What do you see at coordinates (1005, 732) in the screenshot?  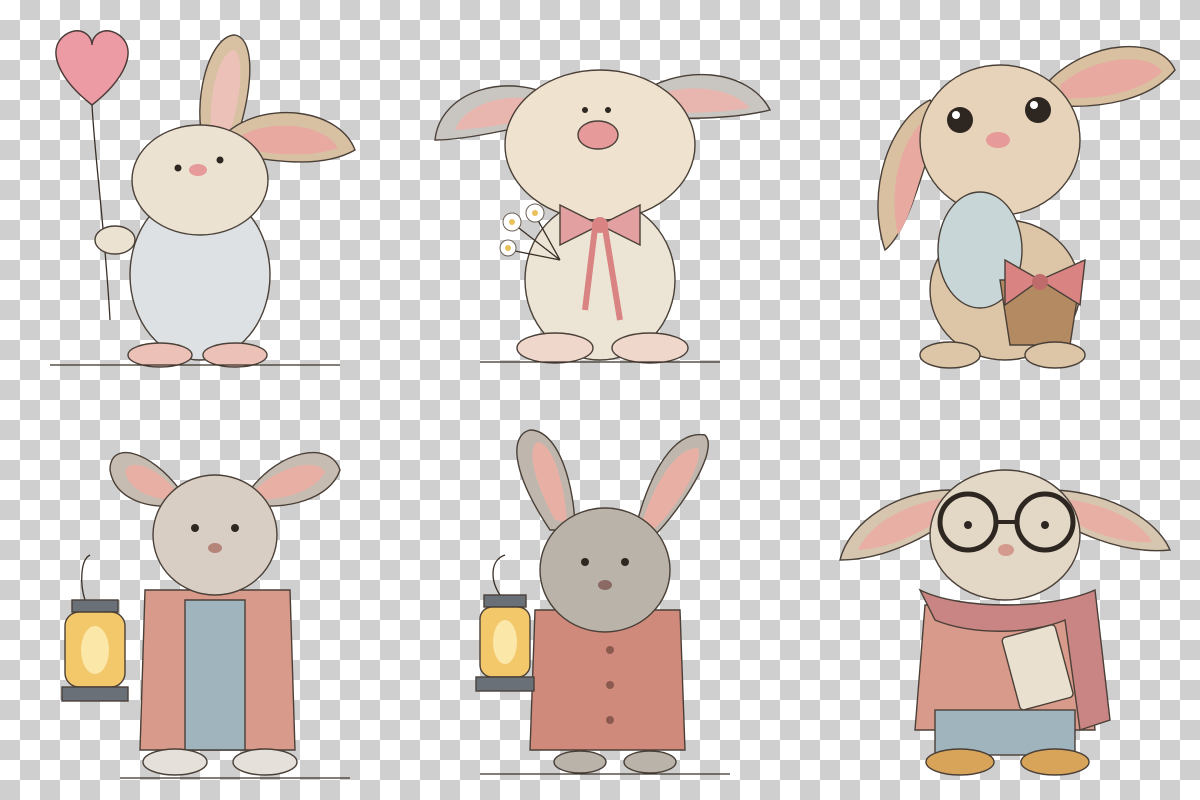 I see `denim-pants` at bounding box center [1005, 732].